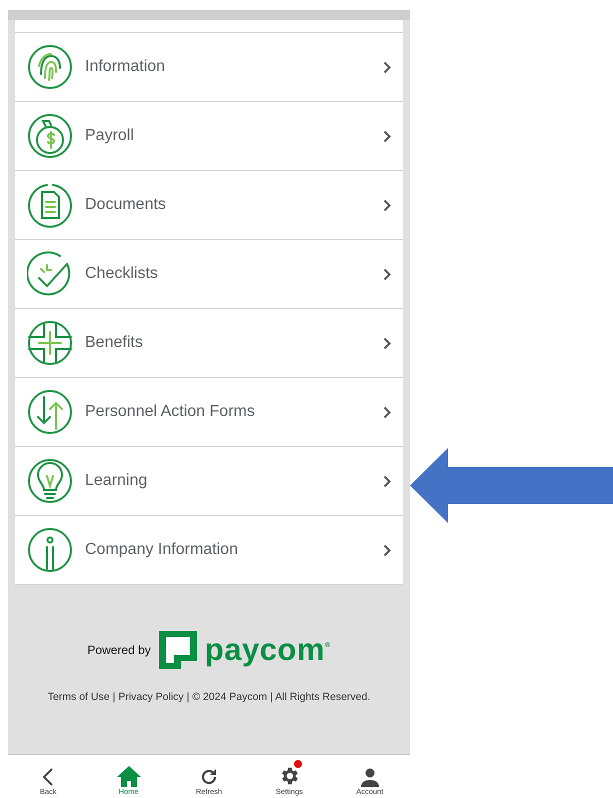 The width and height of the screenshot is (613, 798). I want to click on document-icon, so click(50, 205).